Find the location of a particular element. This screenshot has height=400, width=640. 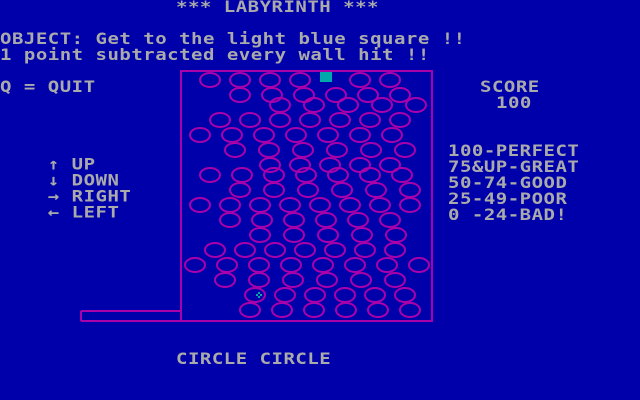

player-marker is located at coordinates (259, 295).